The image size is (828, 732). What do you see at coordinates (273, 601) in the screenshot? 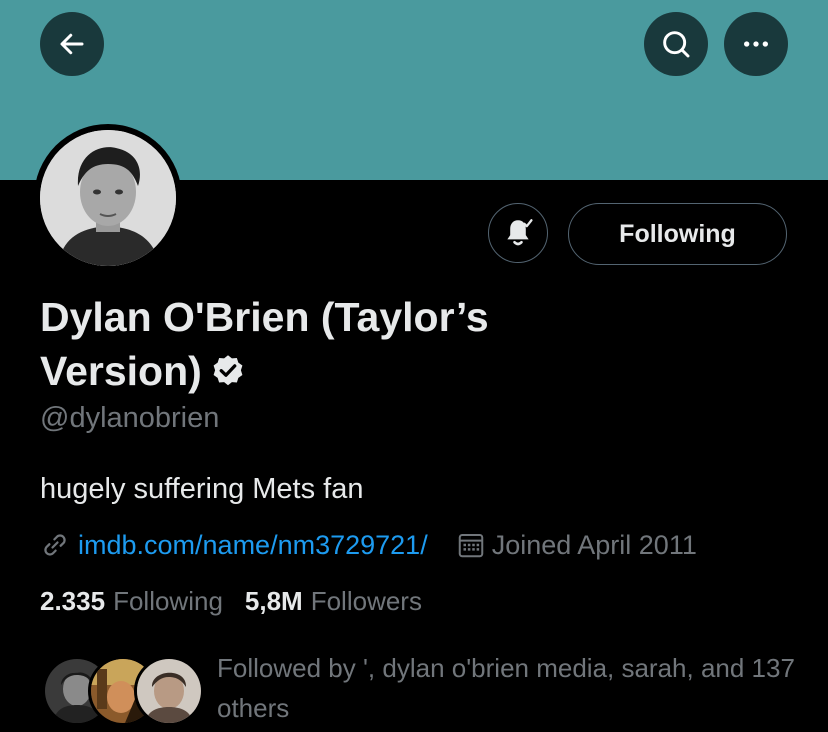
I see `followers-count: 5,8M` at bounding box center [273, 601].